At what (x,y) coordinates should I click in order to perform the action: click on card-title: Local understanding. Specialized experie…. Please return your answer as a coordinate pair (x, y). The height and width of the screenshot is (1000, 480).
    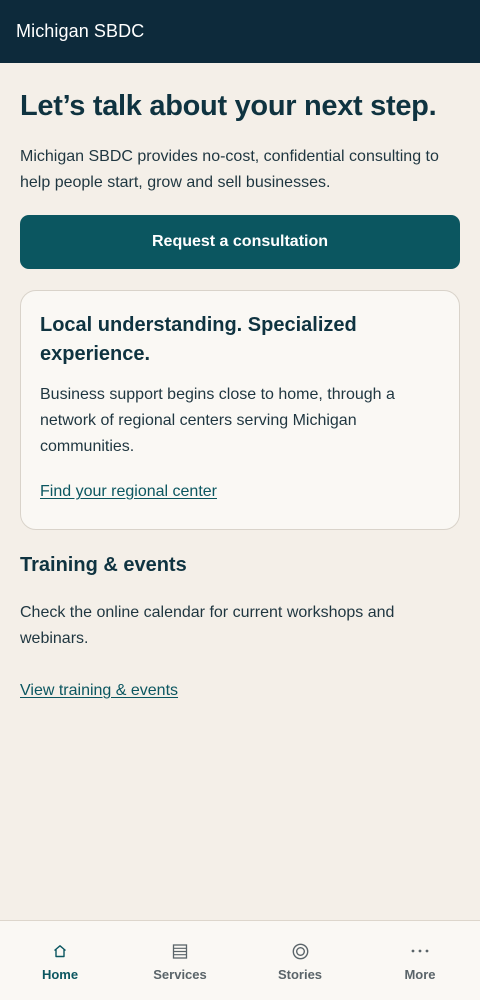
    Looking at the image, I should click on (198, 339).